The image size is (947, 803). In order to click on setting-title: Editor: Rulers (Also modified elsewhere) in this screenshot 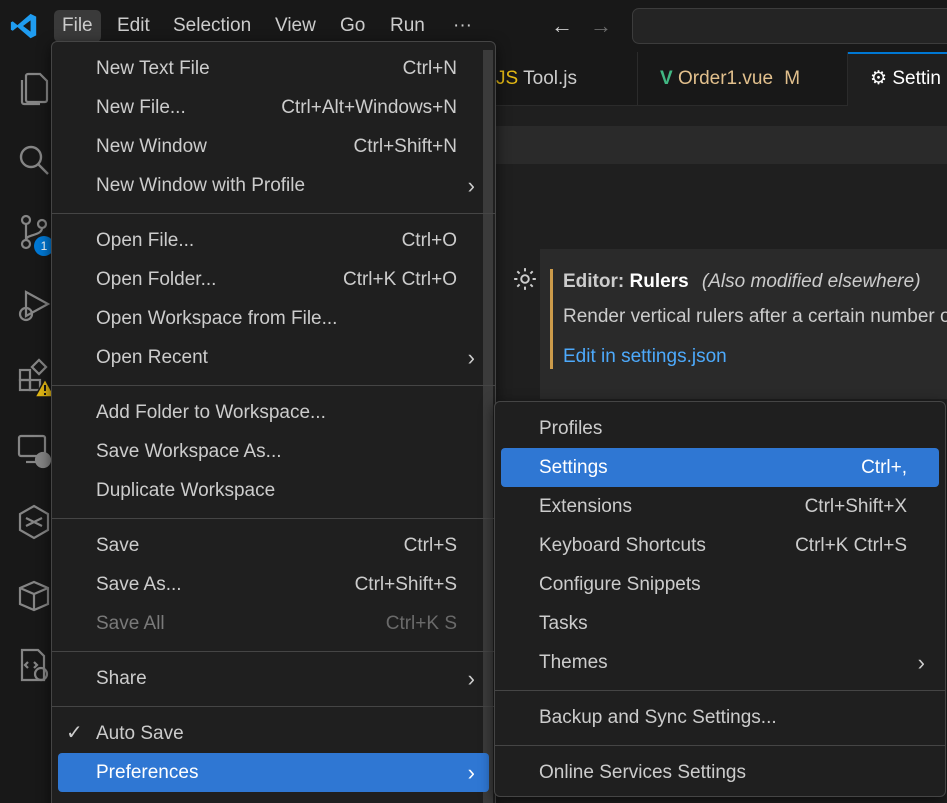, I will do `click(742, 282)`.